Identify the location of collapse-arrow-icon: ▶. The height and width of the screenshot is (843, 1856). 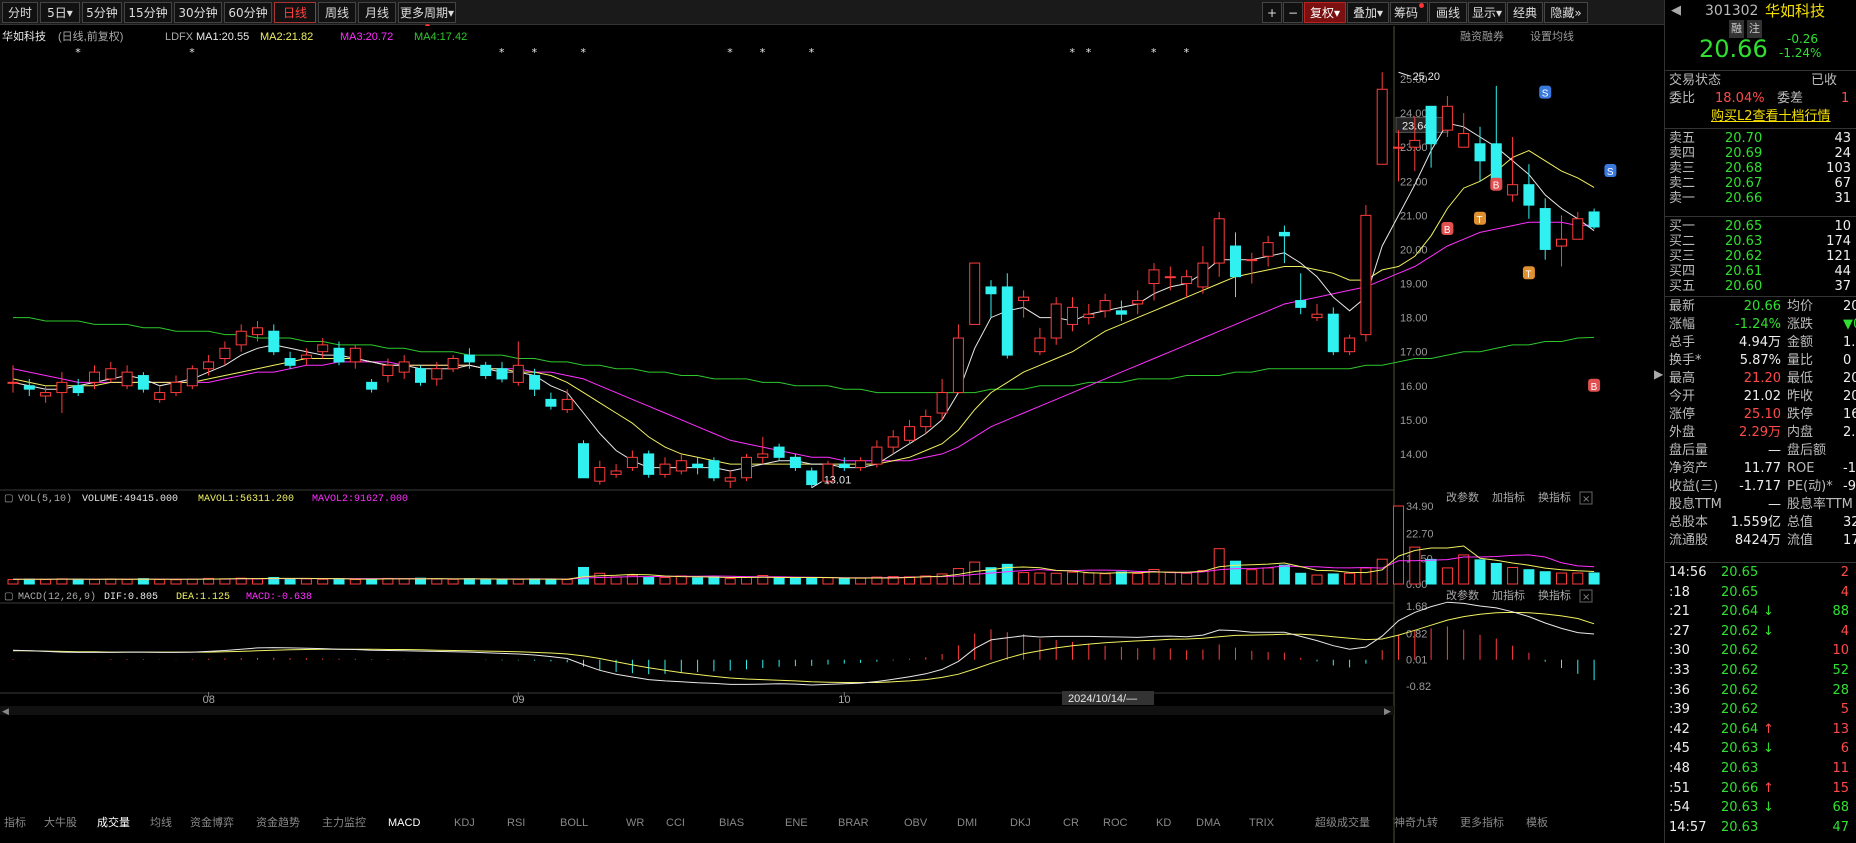
(1659, 374).